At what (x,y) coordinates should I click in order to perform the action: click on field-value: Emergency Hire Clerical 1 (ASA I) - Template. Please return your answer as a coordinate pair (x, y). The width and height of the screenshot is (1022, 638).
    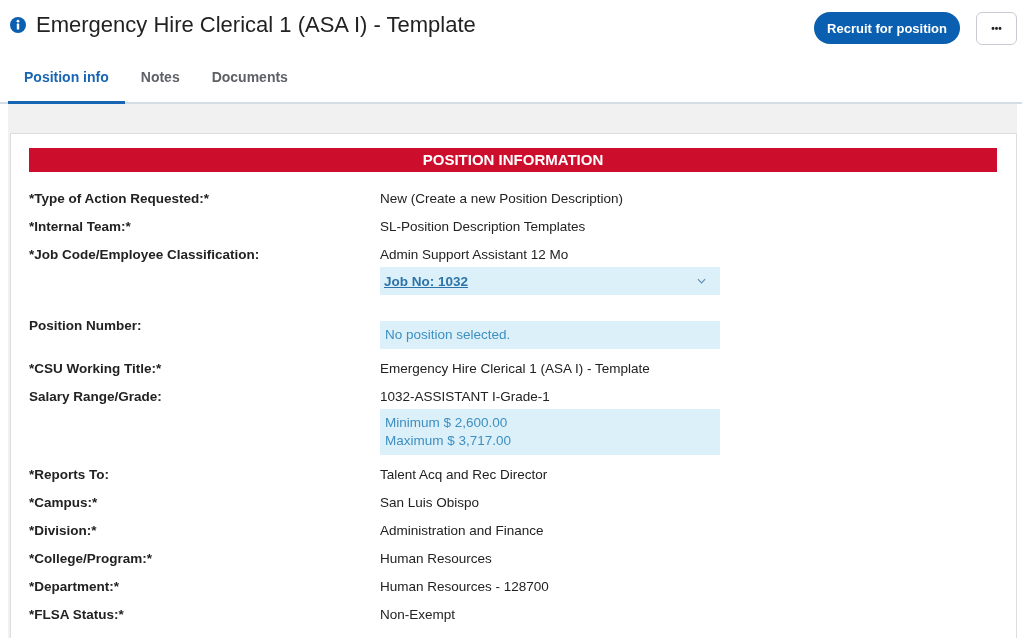
    Looking at the image, I should click on (515, 368).